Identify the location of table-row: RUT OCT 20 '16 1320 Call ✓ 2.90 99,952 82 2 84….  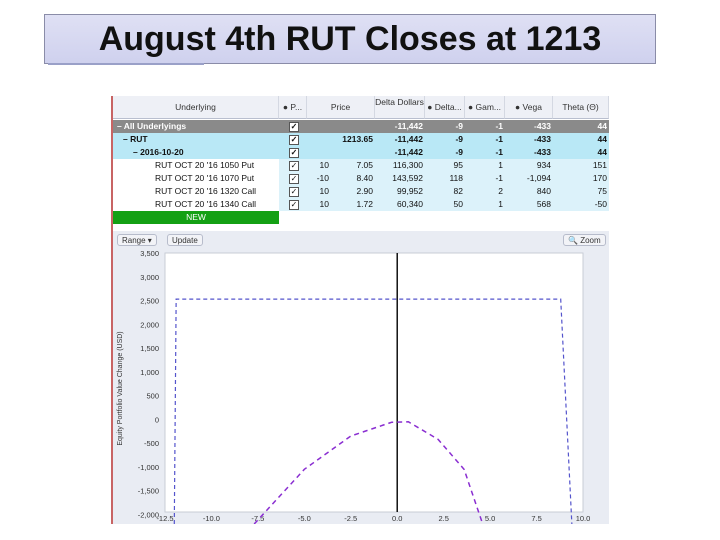
(361, 191).